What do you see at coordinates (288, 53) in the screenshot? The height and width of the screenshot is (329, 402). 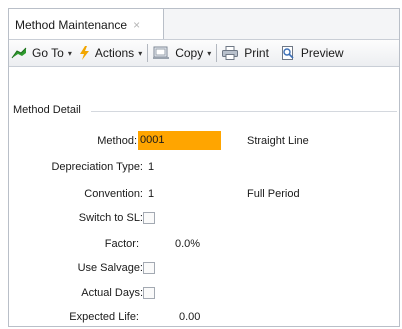 I see `preview-icon` at bounding box center [288, 53].